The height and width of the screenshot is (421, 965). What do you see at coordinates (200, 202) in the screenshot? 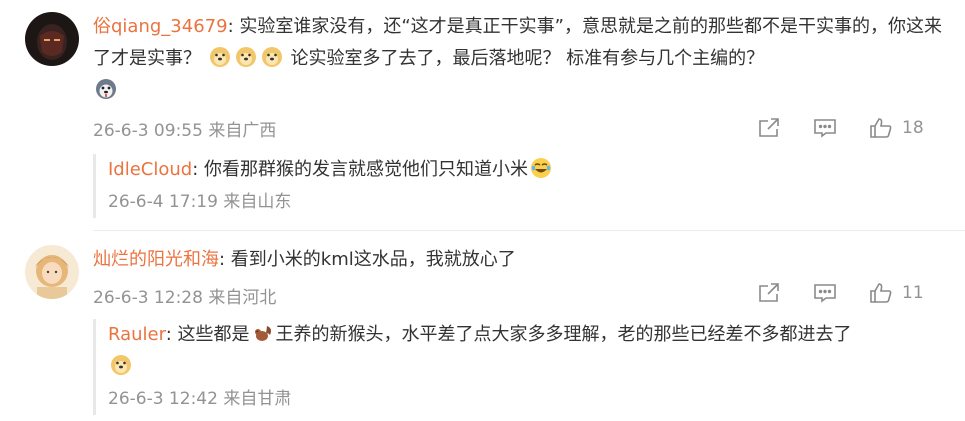
I see `reply-timestamp: 26-6-4 17:19 来自山东` at bounding box center [200, 202].